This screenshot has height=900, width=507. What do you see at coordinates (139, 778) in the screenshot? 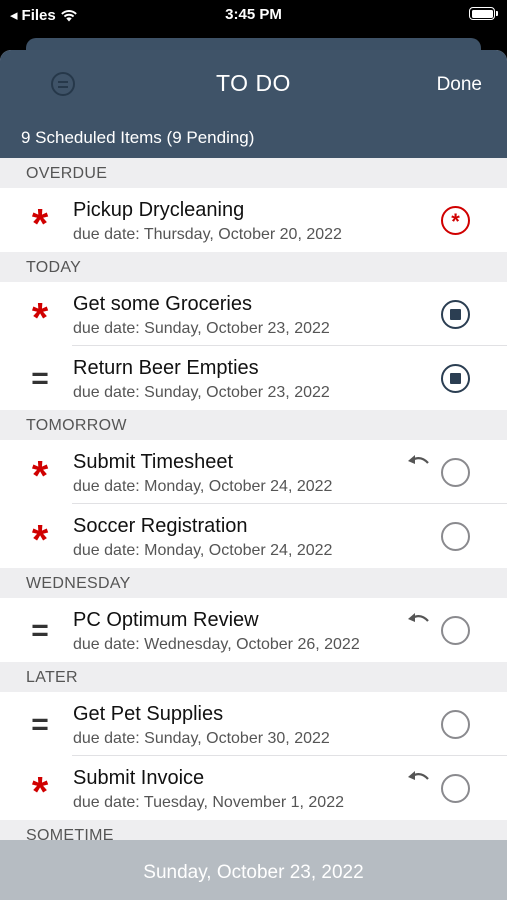
I see `item-title: Submit Invoice` at bounding box center [139, 778].